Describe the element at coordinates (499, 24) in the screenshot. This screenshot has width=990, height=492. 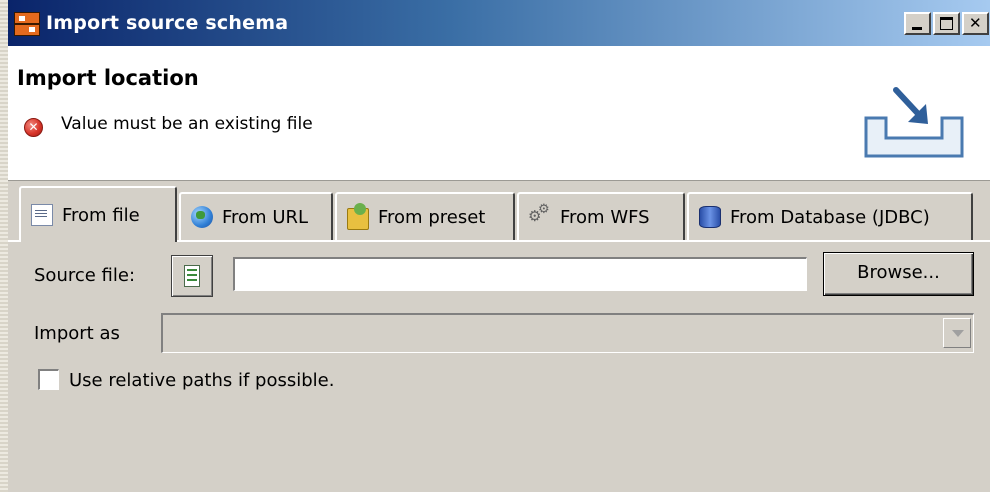
I see `title-bar: Import source schema` at that location.